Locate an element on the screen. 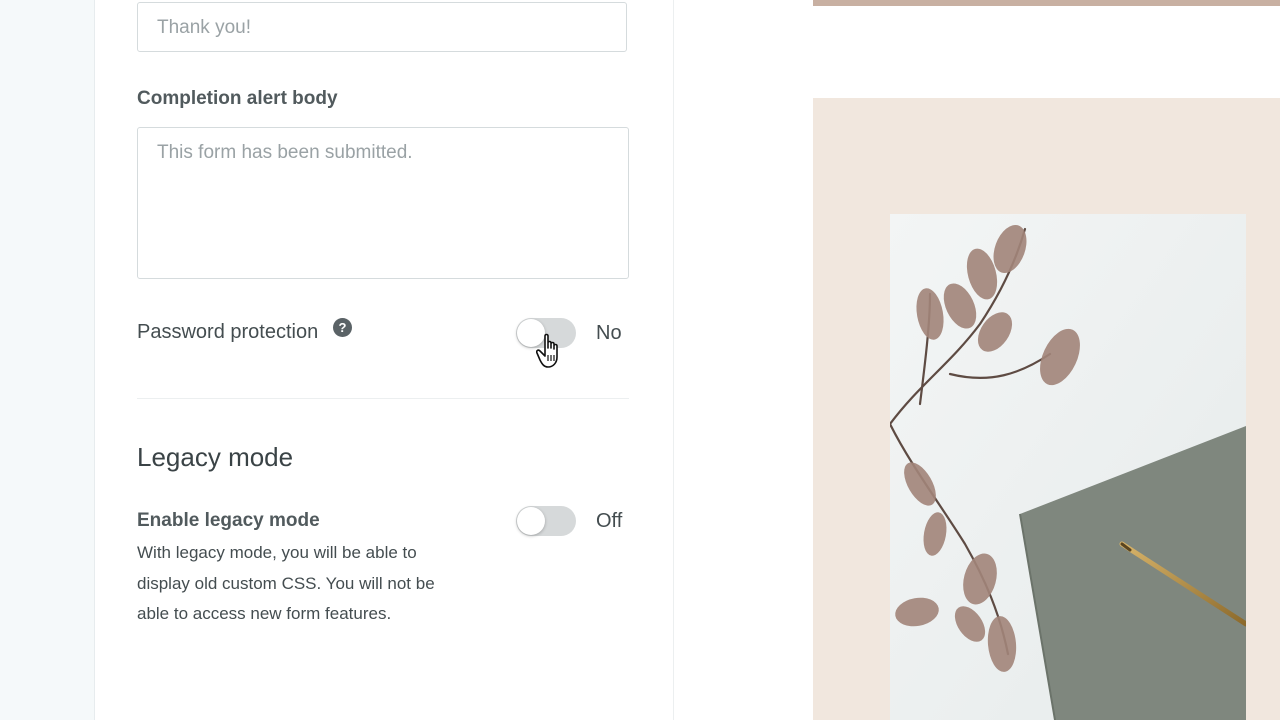 The image size is (1280, 720). completion-body-textarea: This form has been submitted. is located at coordinates (383, 203).